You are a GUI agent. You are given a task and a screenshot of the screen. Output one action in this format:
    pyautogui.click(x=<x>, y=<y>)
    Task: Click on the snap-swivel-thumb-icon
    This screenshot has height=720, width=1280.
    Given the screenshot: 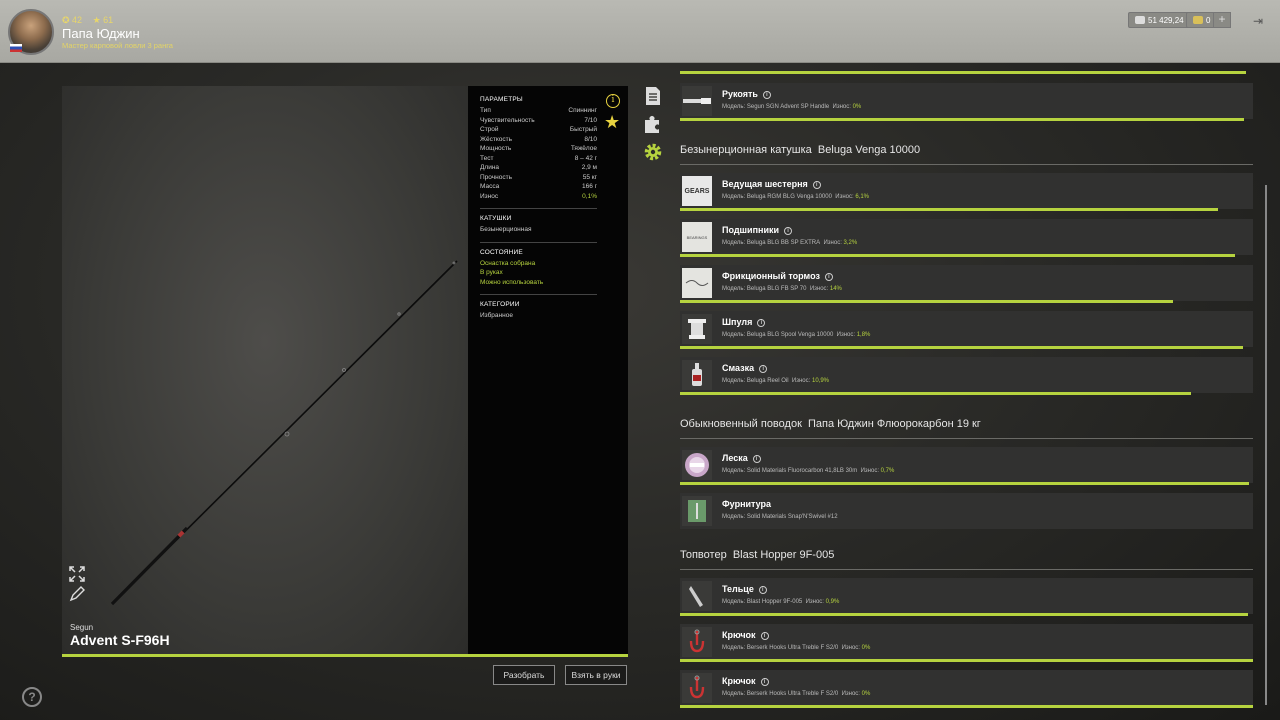 What is the action you would take?
    pyautogui.click(x=697, y=511)
    